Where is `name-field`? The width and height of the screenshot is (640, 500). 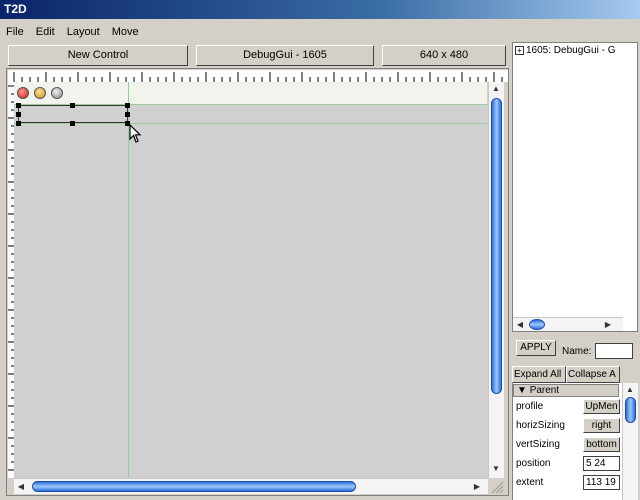 name-field is located at coordinates (614, 351).